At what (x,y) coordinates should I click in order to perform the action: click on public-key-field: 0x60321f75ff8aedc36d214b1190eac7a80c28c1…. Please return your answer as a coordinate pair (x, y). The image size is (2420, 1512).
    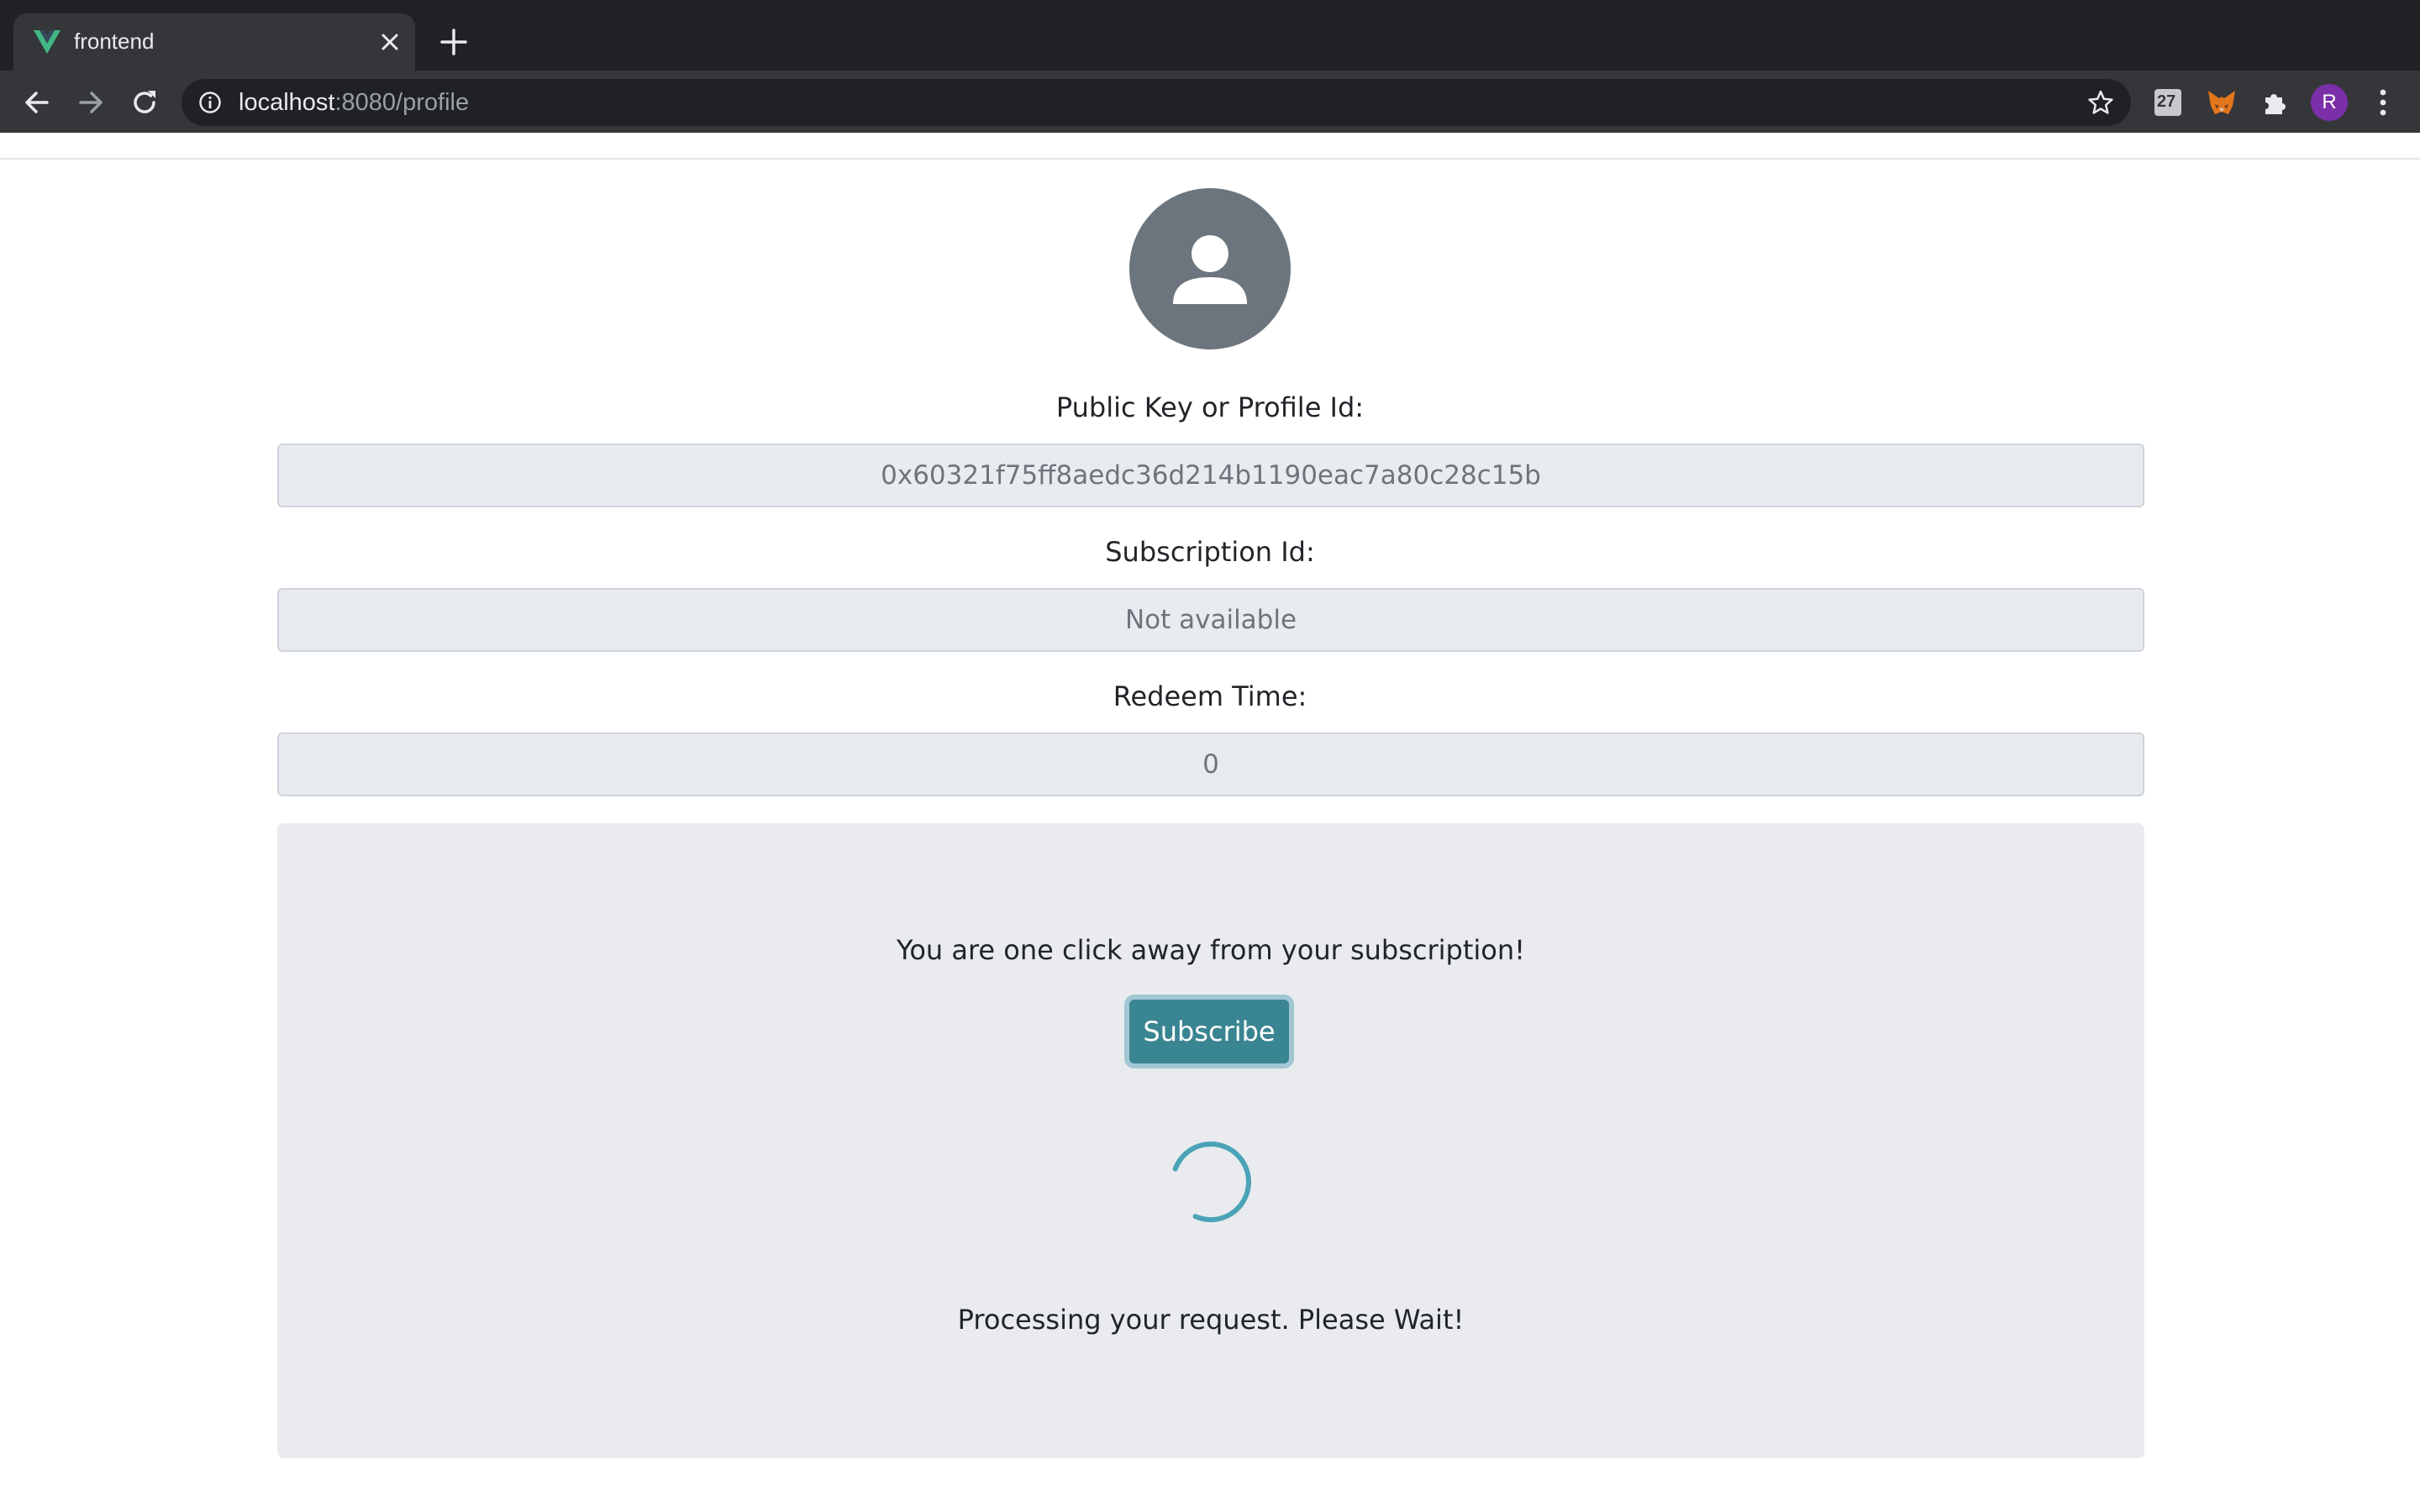
    Looking at the image, I should click on (1210, 475).